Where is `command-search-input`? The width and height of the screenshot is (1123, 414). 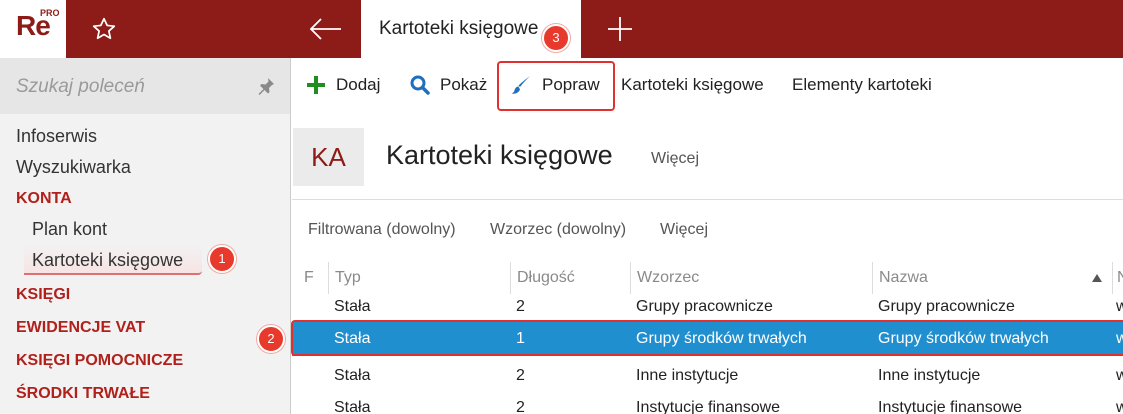
command-search-input is located at coordinates (126, 87).